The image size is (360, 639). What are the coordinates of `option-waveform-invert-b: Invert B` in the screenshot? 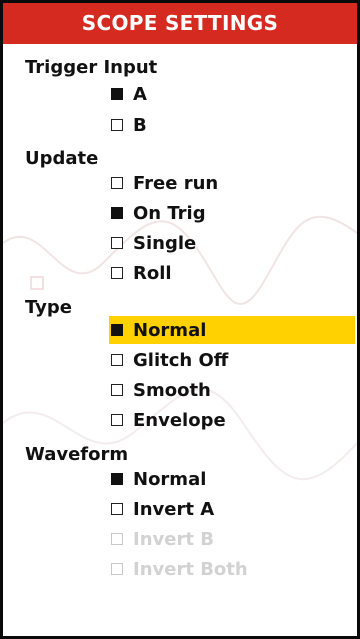 It's located at (162, 539).